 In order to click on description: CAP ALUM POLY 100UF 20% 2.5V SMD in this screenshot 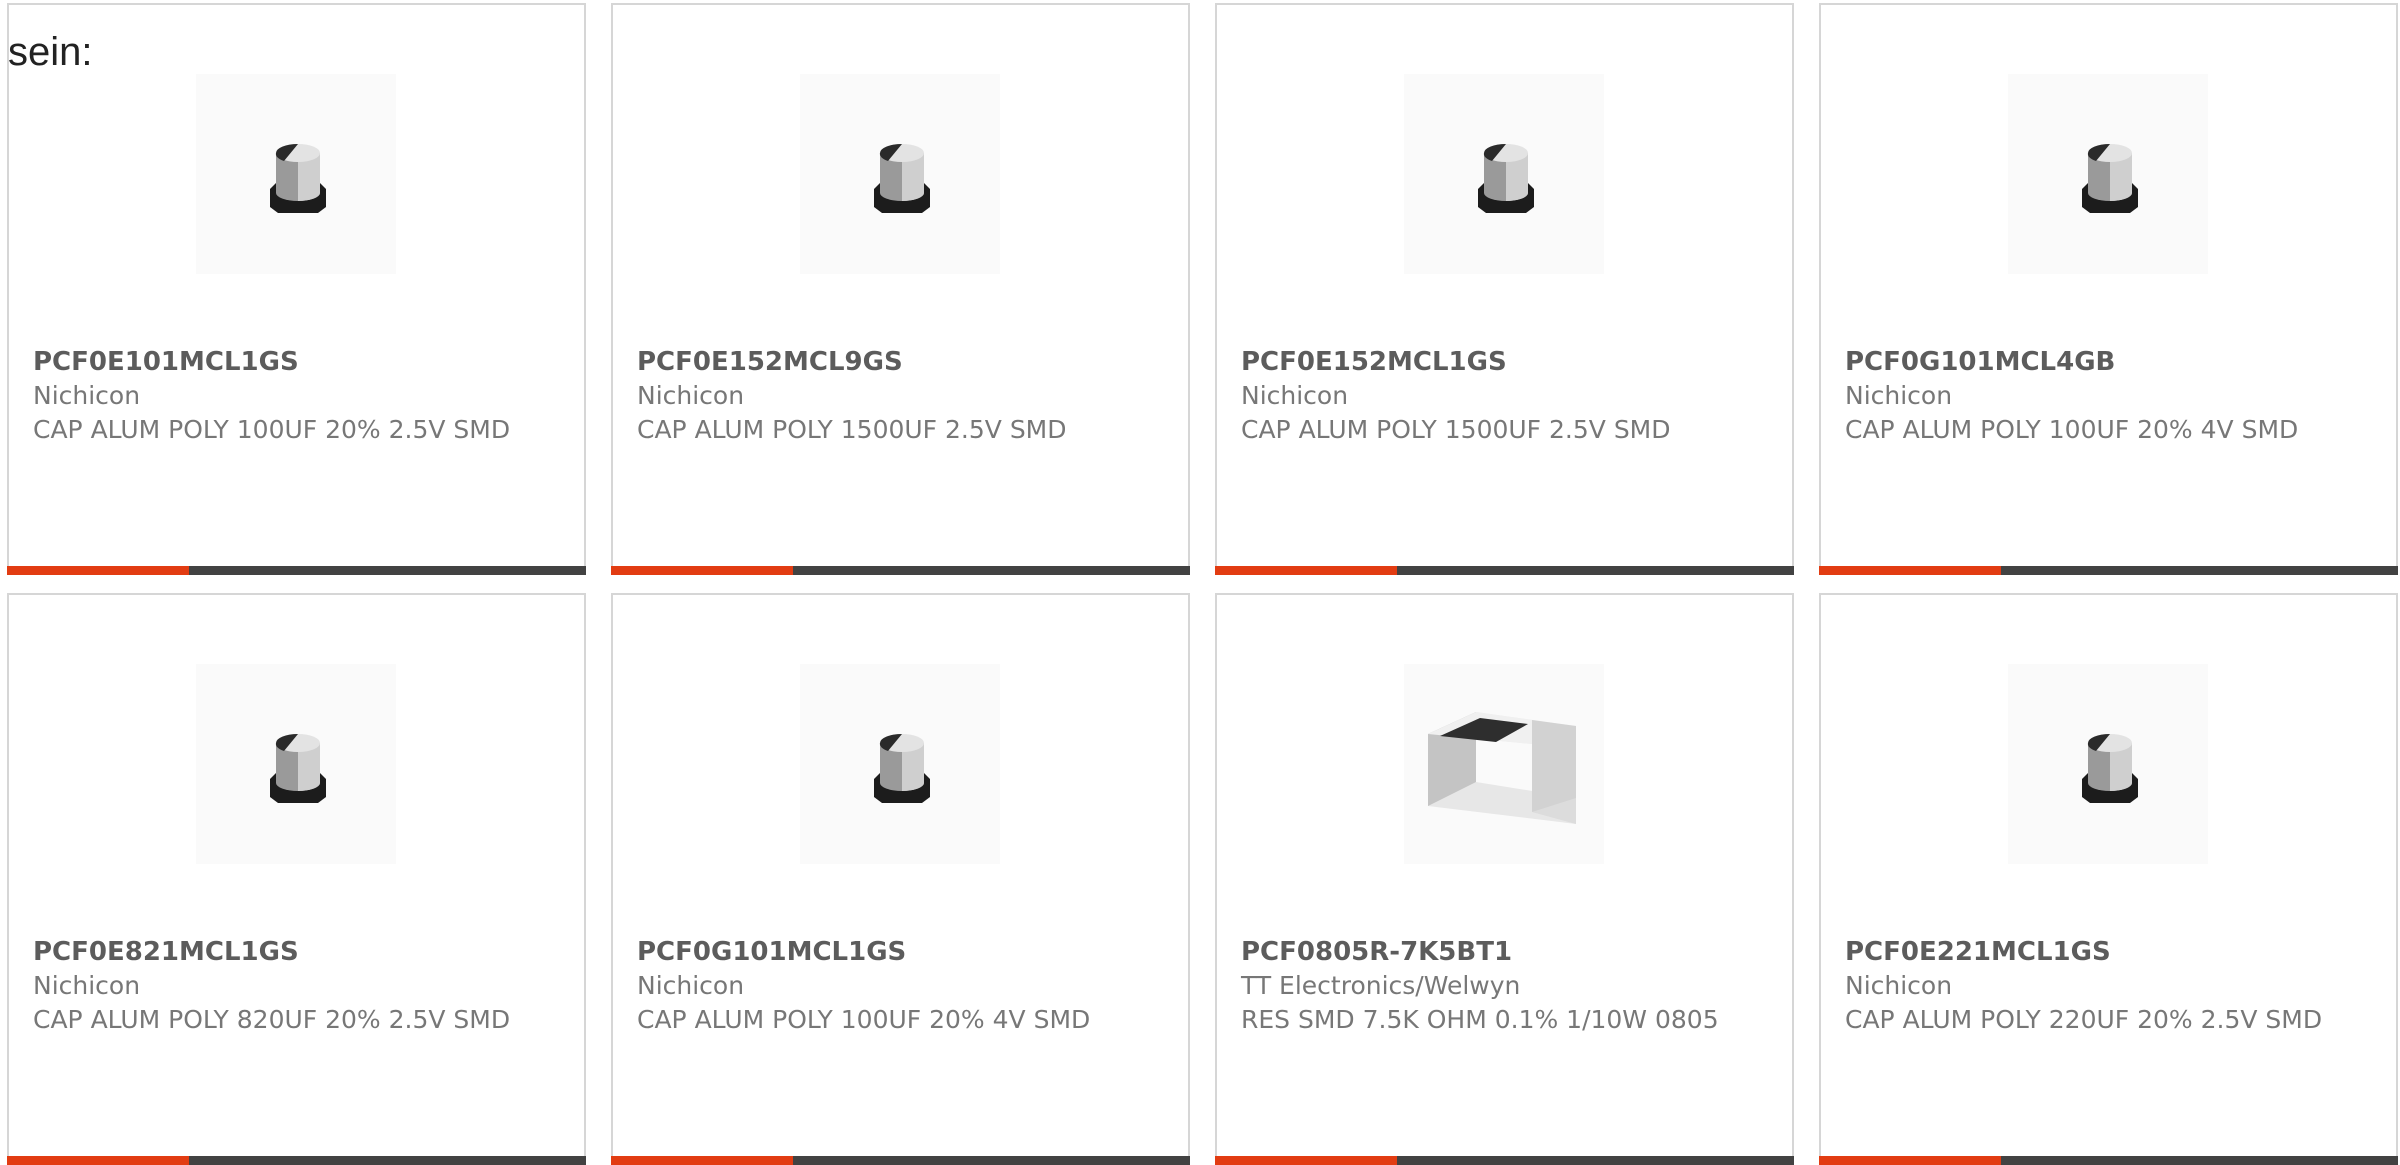, I will do `click(272, 429)`.